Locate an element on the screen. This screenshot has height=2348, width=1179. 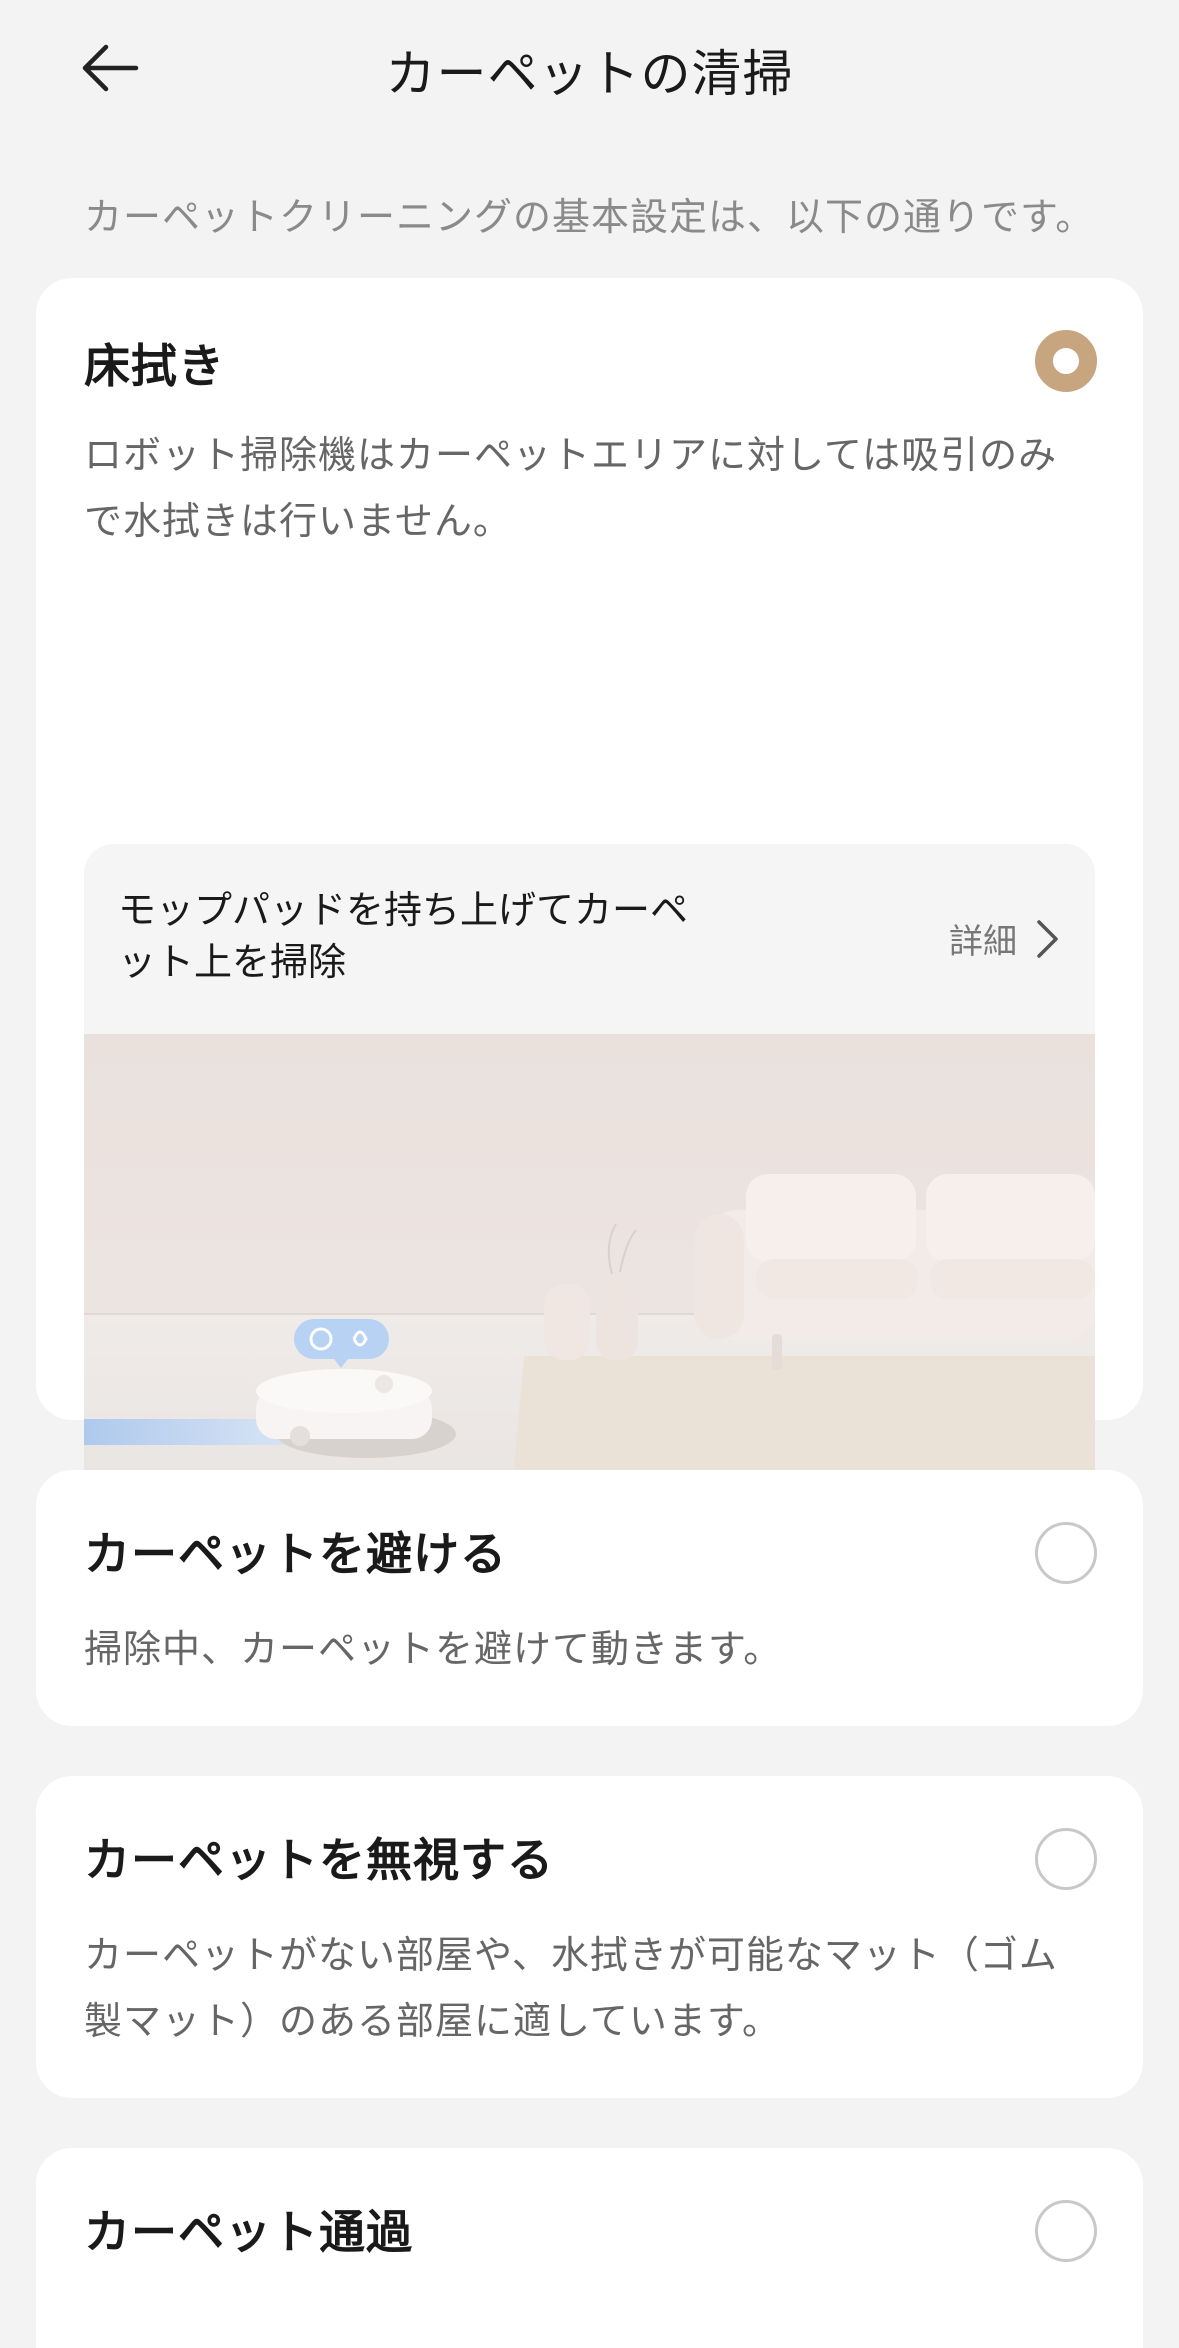
page-title: カーペットの清掃 is located at coordinates (589, 74).